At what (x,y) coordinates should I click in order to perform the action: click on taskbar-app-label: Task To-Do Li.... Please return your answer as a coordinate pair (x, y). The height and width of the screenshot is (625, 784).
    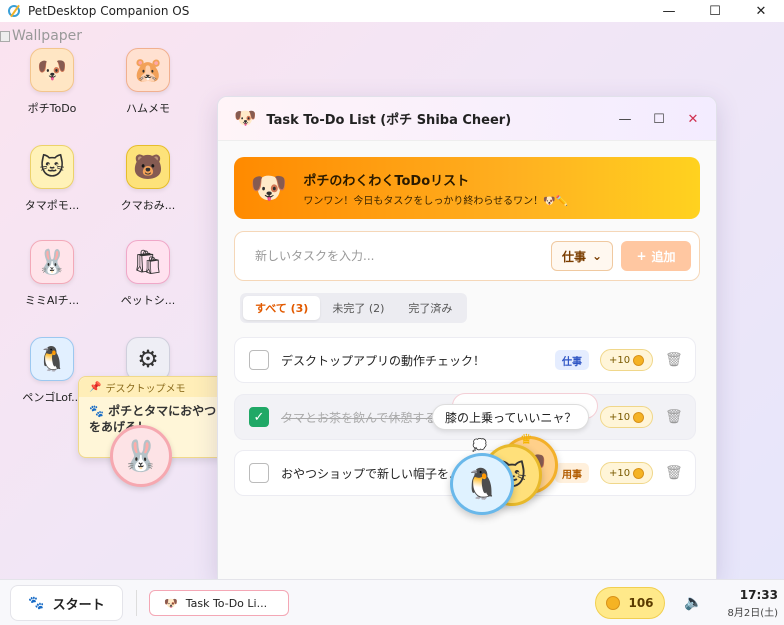
    Looking at the image, I should click on (226, 603).